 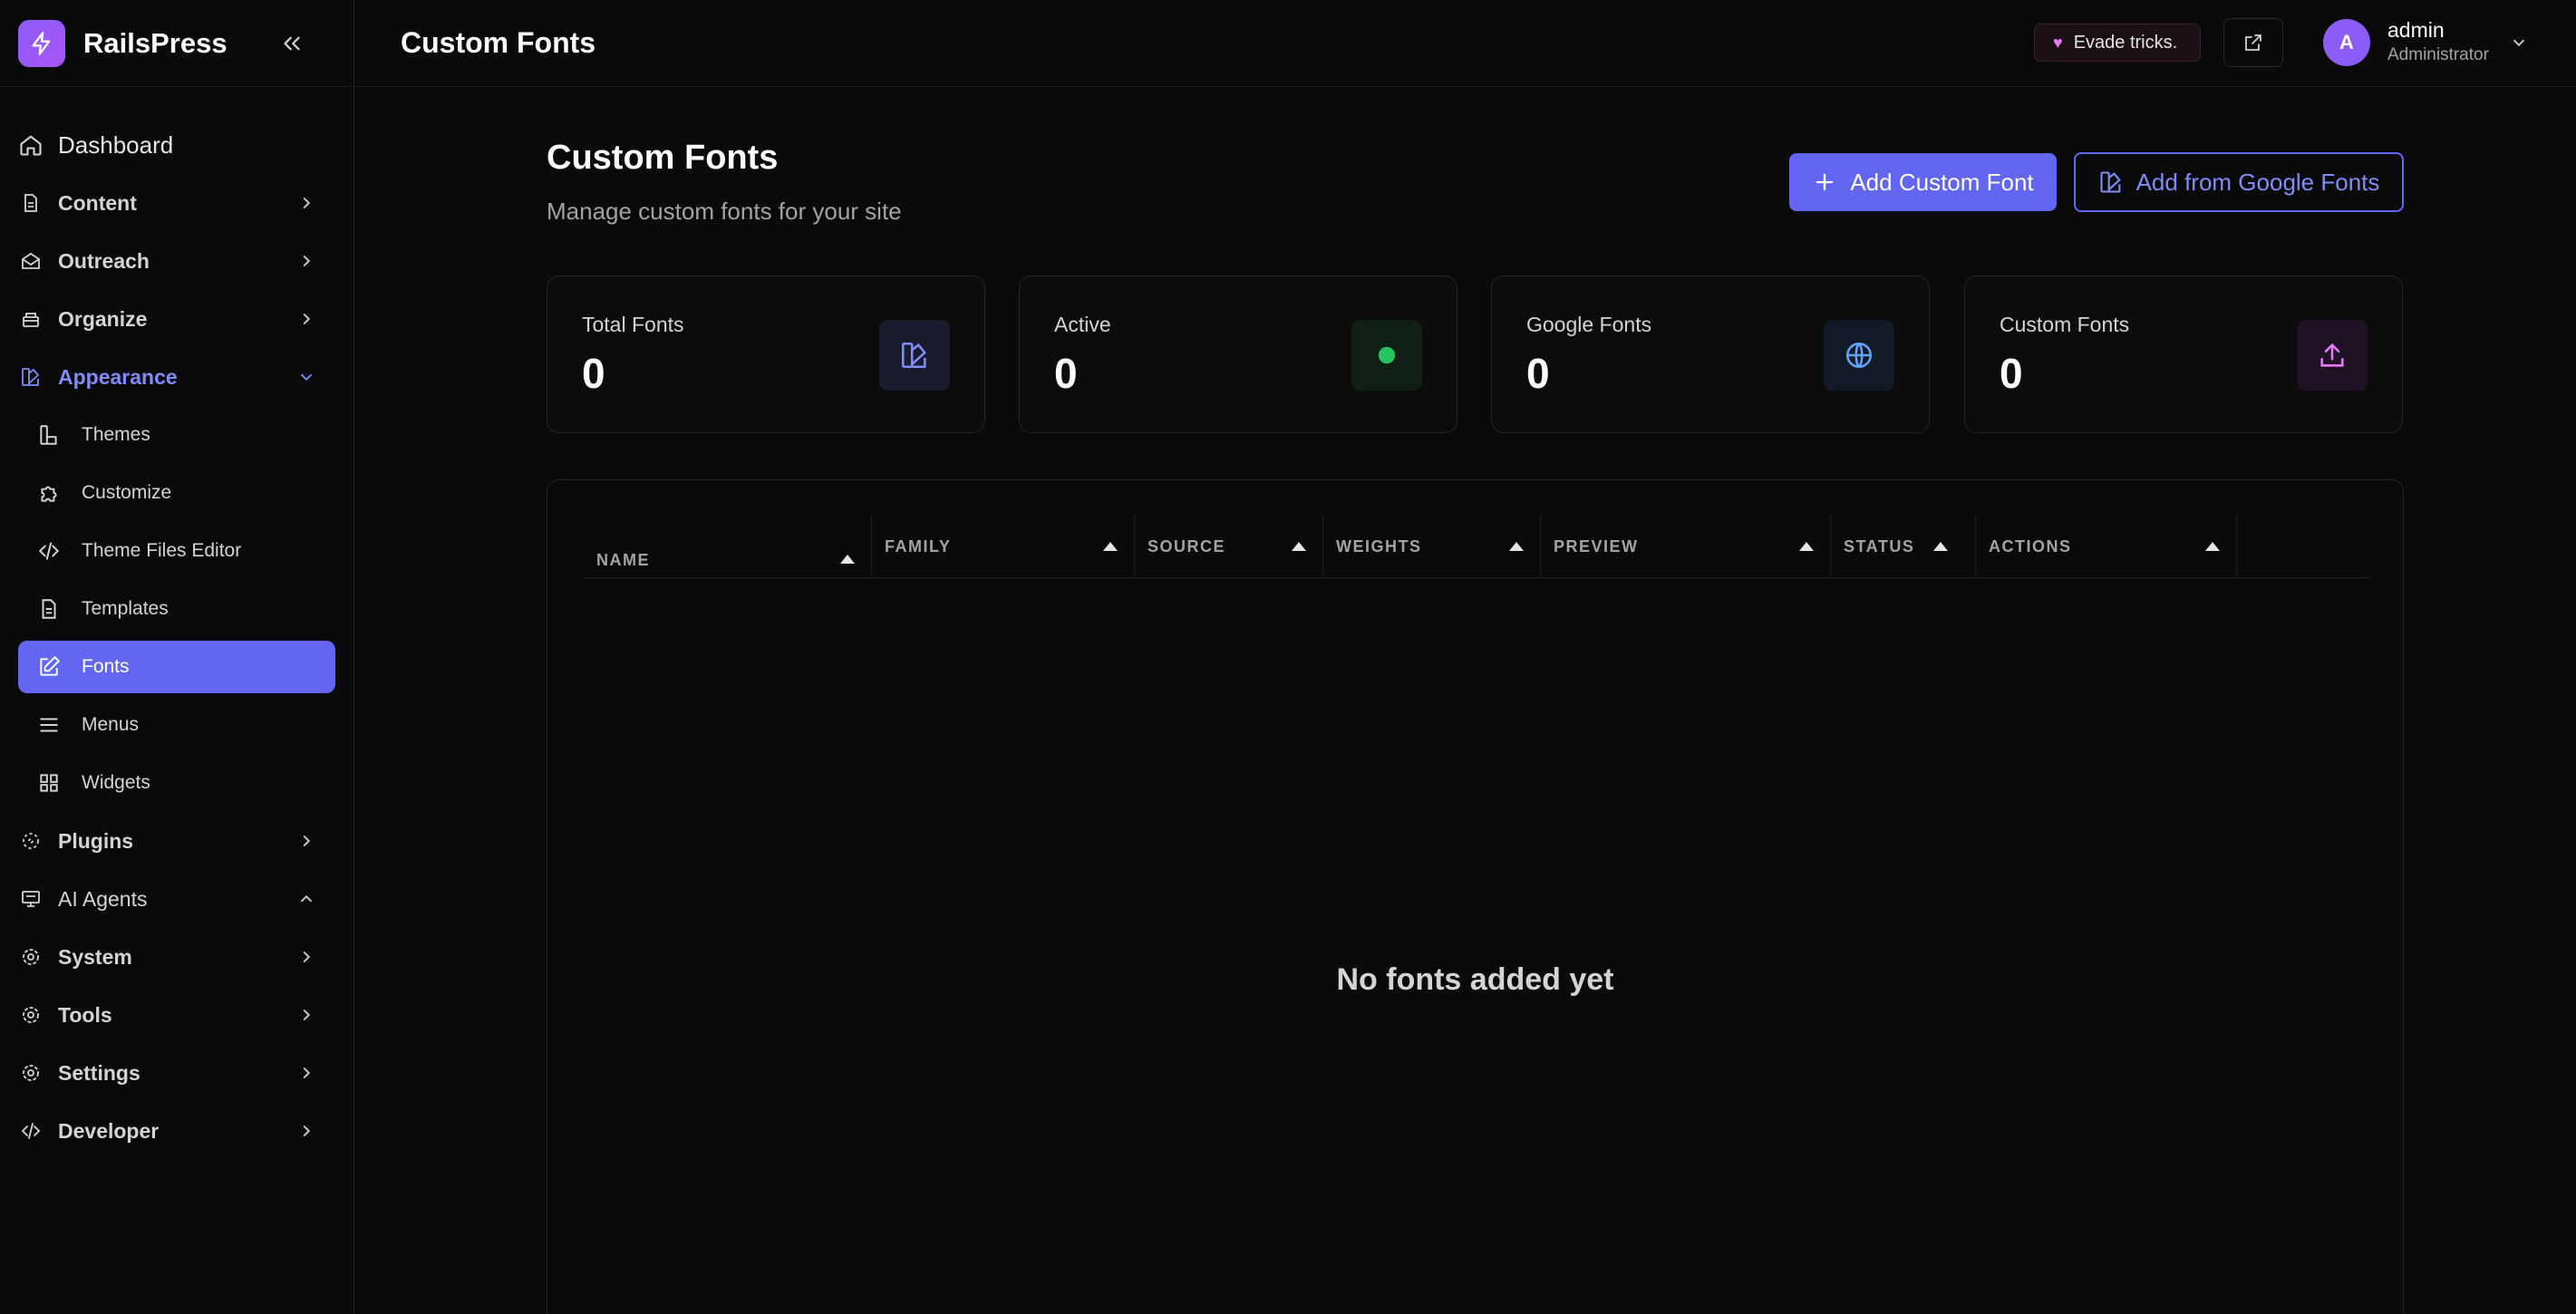 What do you see at coordinates (2125, 42) in the screenshot?
I see `tagline-text: Evade tricks.` at bounding box center [2125, 42].